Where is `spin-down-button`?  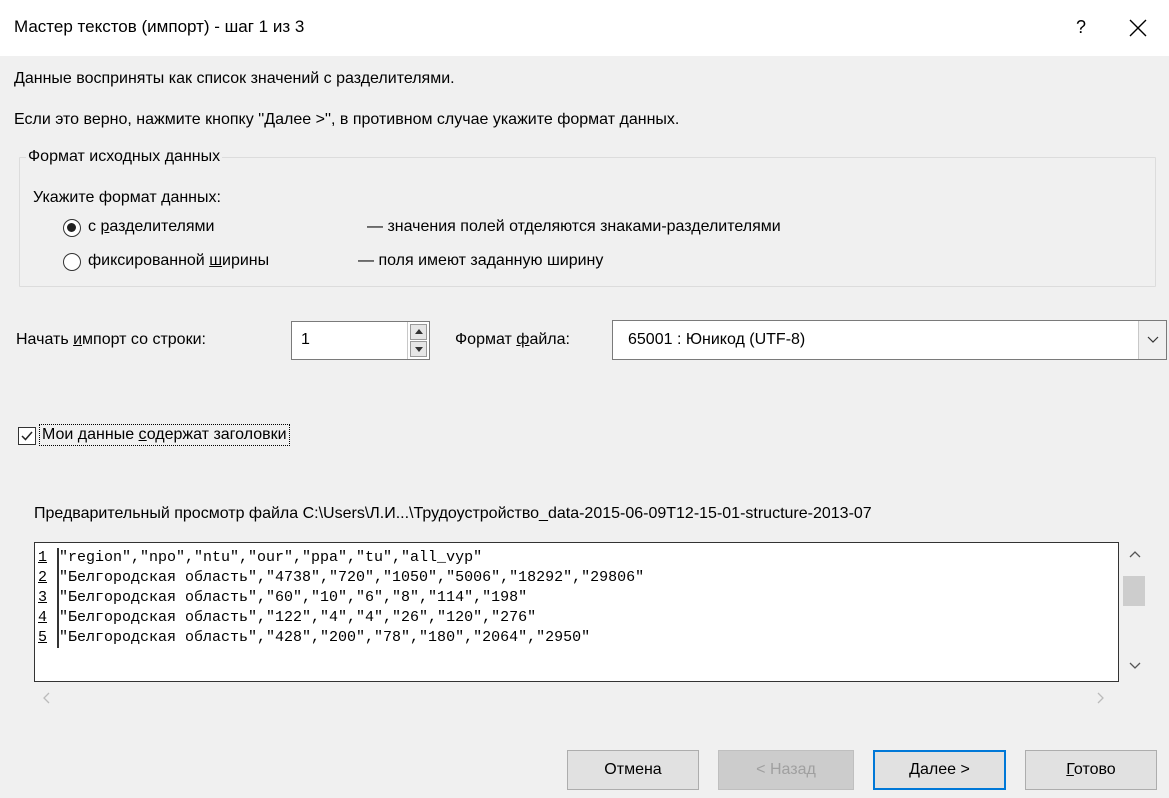 spin-down-button is located at coordinates (418, 349).